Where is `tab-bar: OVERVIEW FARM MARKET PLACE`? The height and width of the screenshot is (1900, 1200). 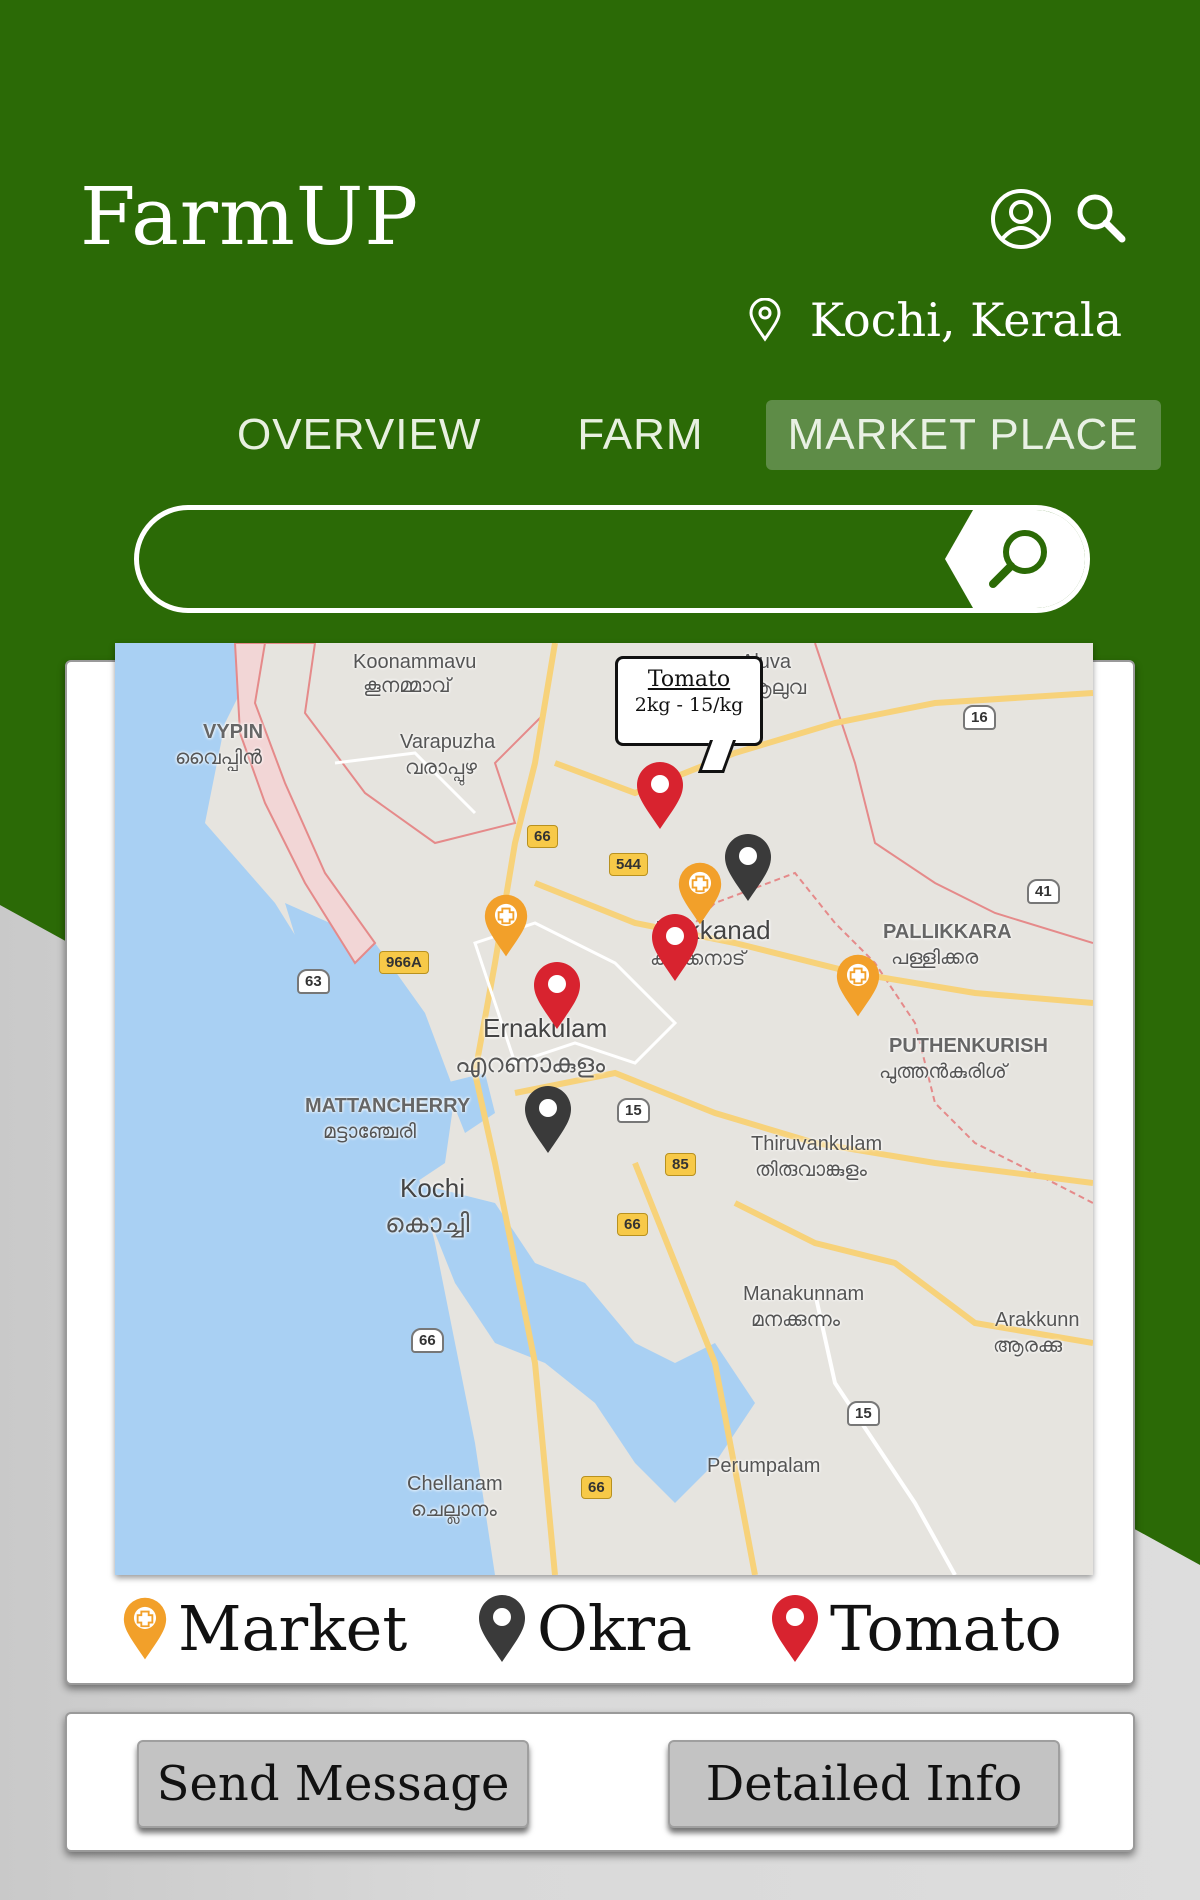 tab-bar: OVERVIEW FARM MARKET PLACE is located at coordinates (688, 435).